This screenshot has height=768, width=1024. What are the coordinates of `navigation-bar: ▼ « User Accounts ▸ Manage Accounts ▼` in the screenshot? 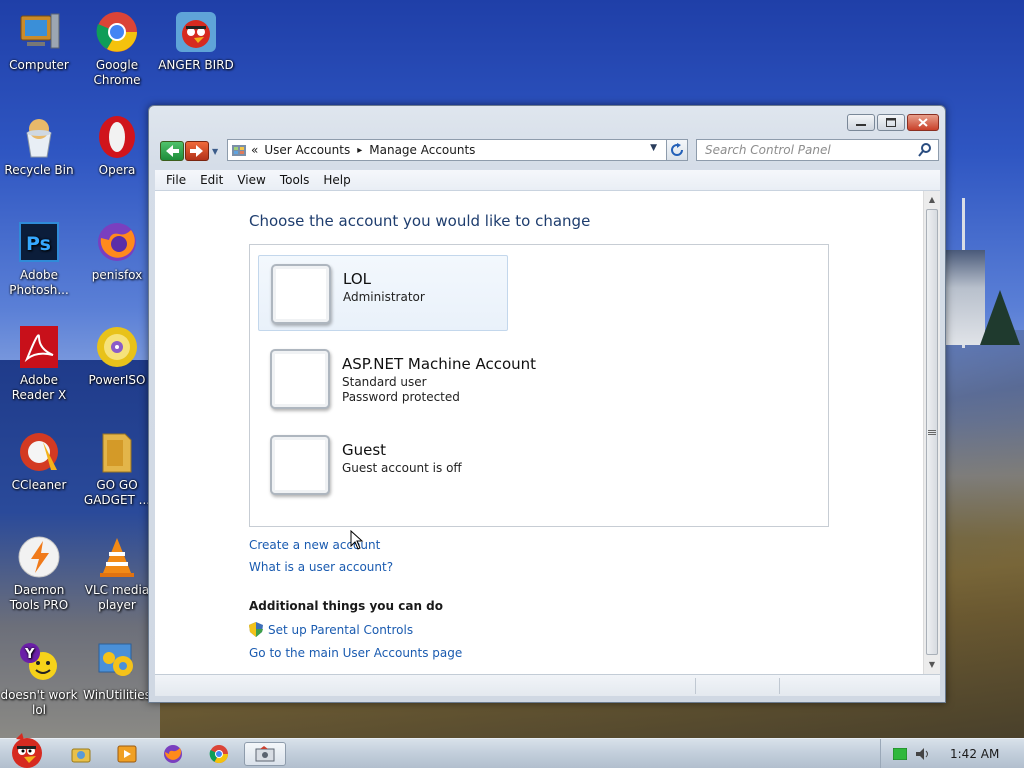 It's located at (549, 151).